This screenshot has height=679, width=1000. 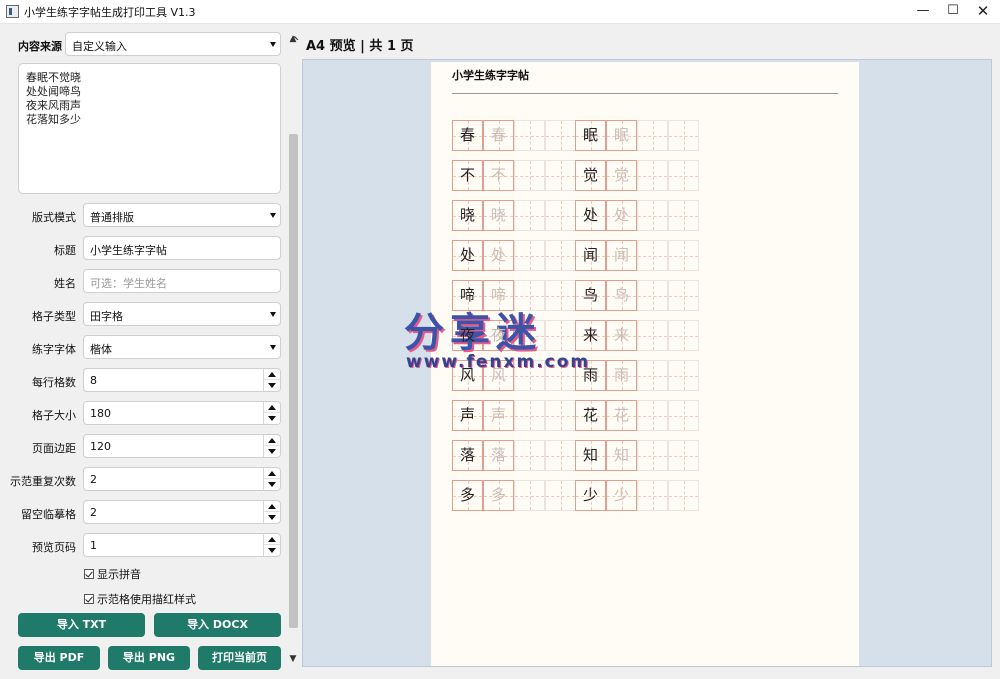 I want to click on grid-cell: 鸟, so click(x=590, y=295).